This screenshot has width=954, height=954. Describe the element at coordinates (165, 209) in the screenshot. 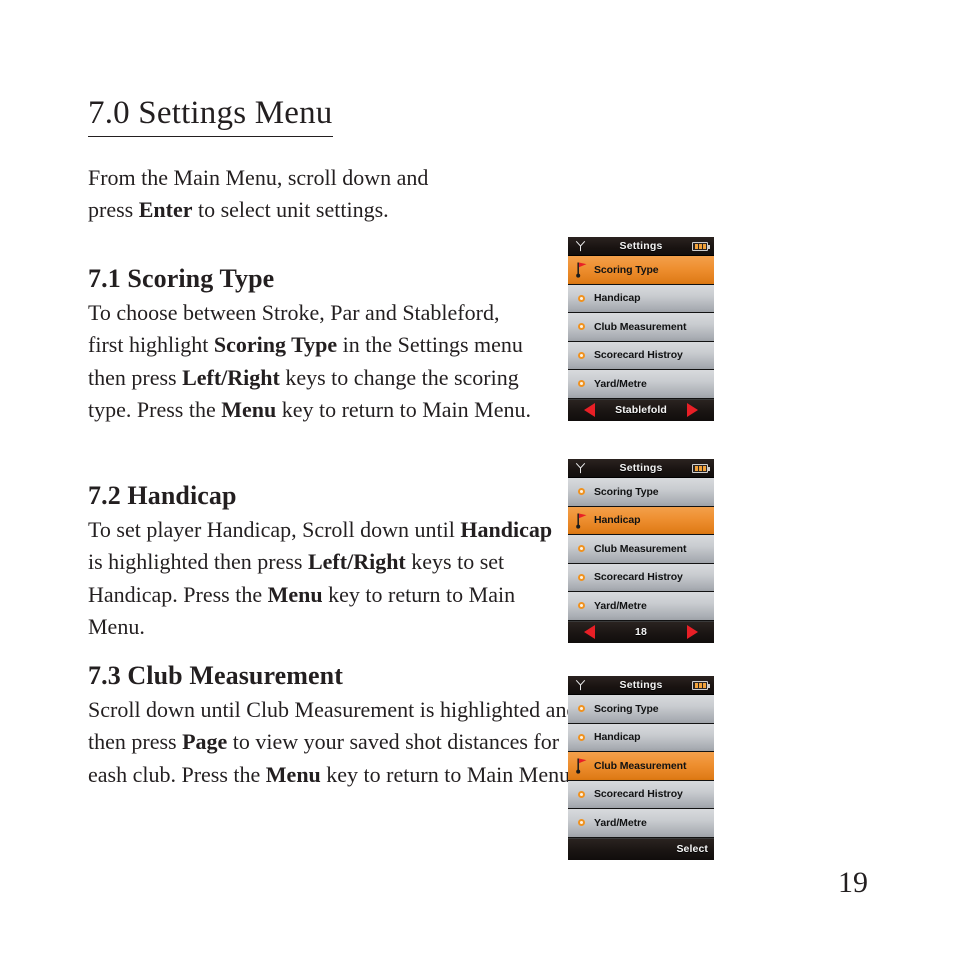

I see `intro-key-enter: Enter` at that location.